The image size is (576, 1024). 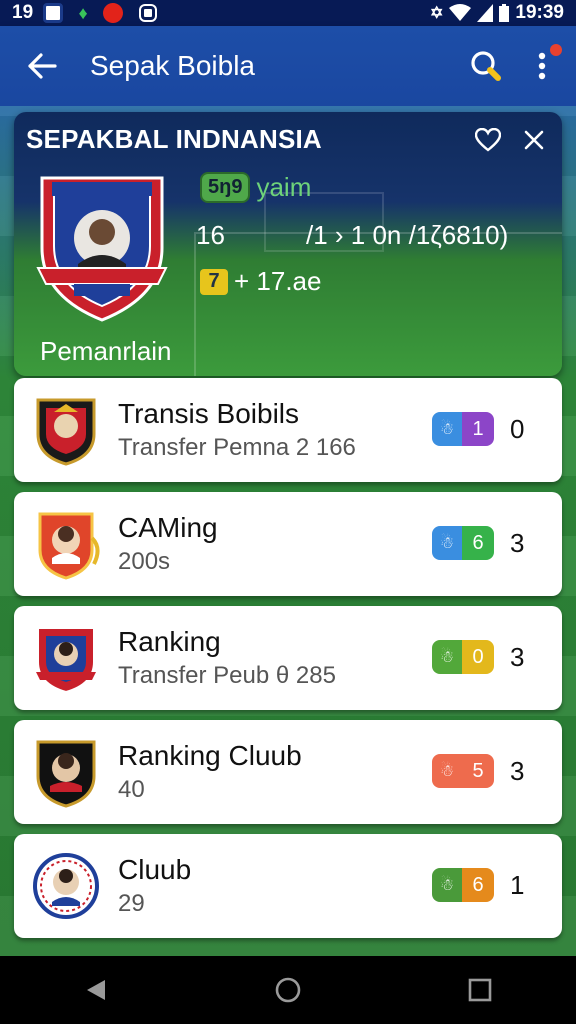 What do you see at coordinates (237, 447) in the screenshot?
I see `list-item-subtitle: Transfer Pemnа 2 166` at bounding box center [237, 447].